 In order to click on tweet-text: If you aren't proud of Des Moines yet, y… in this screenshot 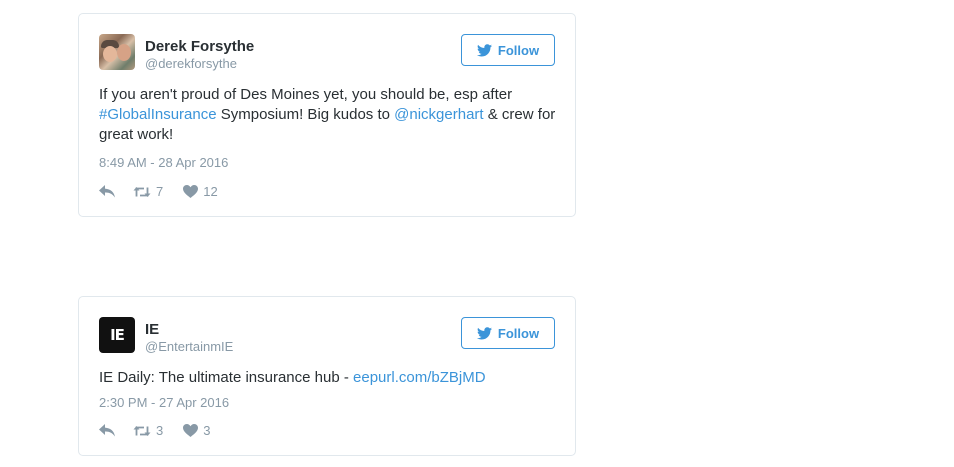, I will do `click(329, 115)`.